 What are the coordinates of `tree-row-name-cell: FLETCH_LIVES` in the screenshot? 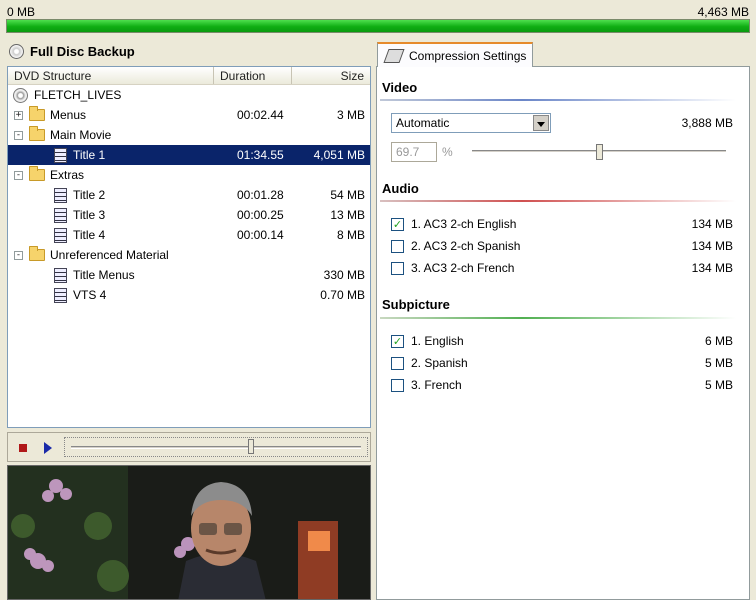 It's located at (67, 95).